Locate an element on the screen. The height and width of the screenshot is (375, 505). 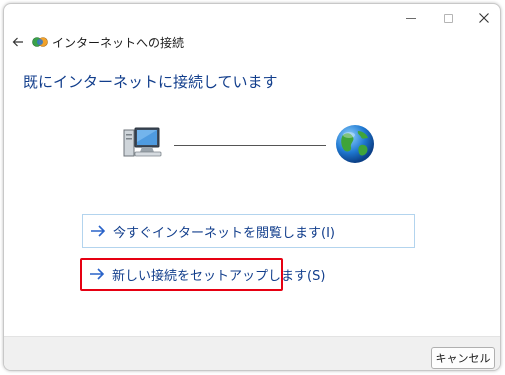
window-title: インターネットへの接続 is located at coordinates (118, 43).